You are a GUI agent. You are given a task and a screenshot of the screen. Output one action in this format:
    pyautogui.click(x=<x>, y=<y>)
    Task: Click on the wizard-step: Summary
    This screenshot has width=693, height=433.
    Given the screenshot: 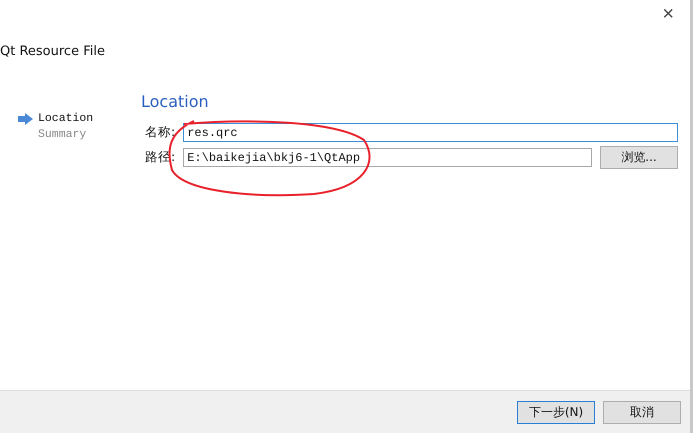 What is the action you would take?
    pyautogui.click(x=79, y=134)
    